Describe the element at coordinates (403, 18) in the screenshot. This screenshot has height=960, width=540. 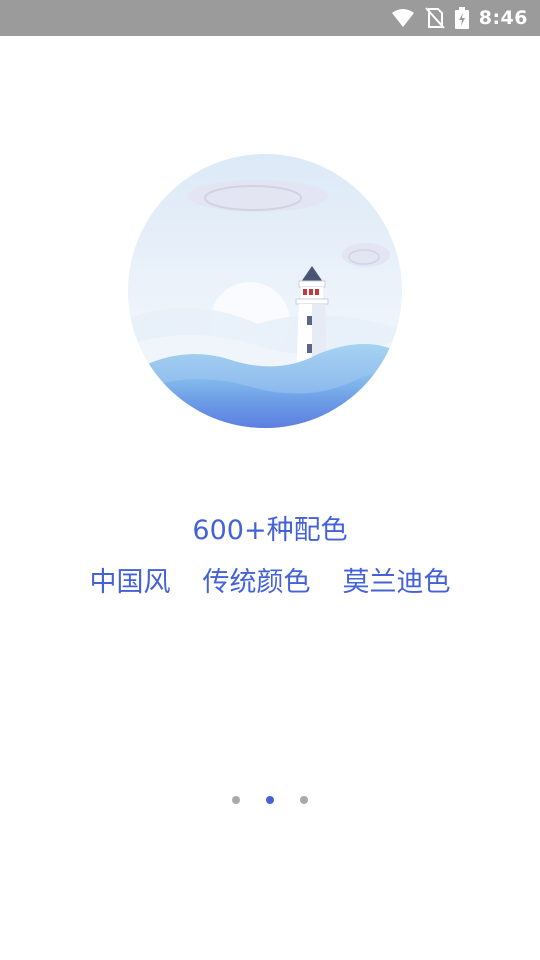
I see `wifi-icon` at that location.